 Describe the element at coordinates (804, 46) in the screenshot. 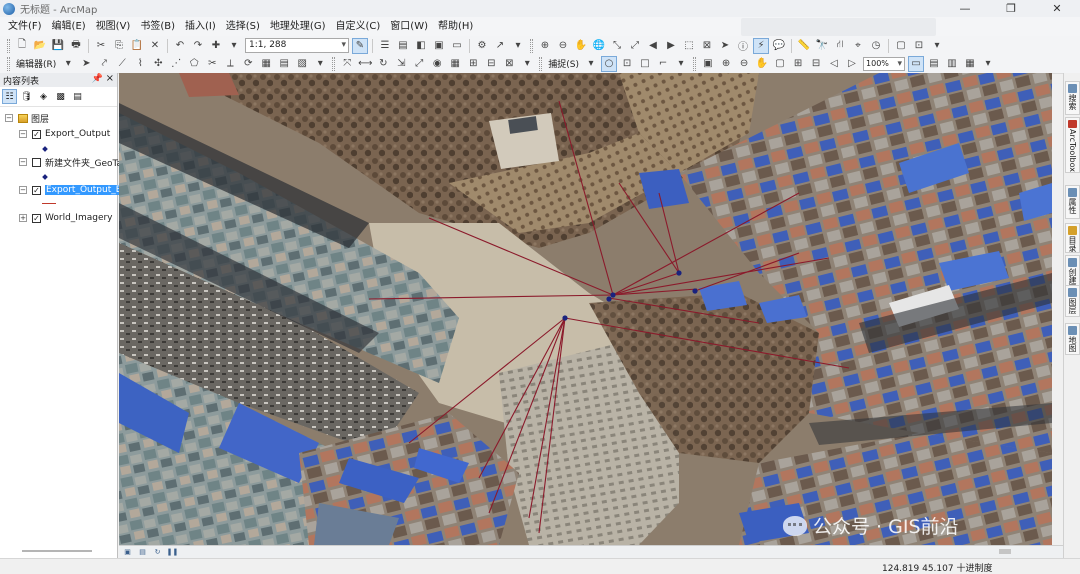

I see `measure-icon: 📏` at that location.